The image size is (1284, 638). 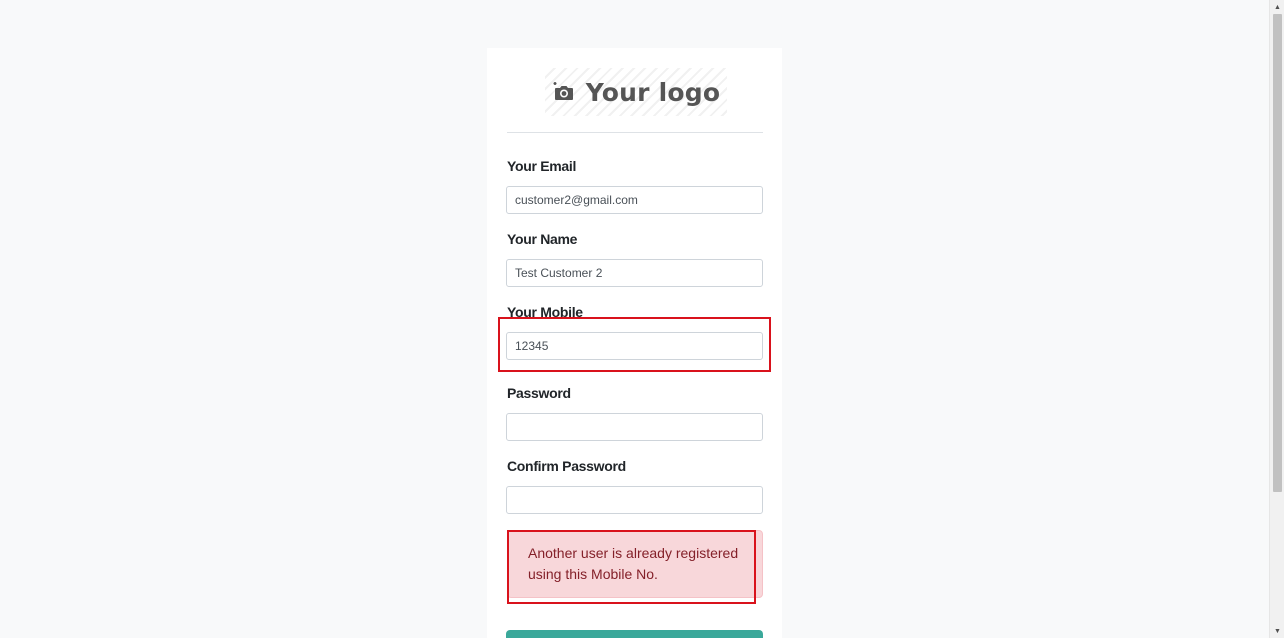 What do you see at coordinates (563, 91) in the screenshot?
I see `camera-plus-icon` at bounding box center [563, 91].